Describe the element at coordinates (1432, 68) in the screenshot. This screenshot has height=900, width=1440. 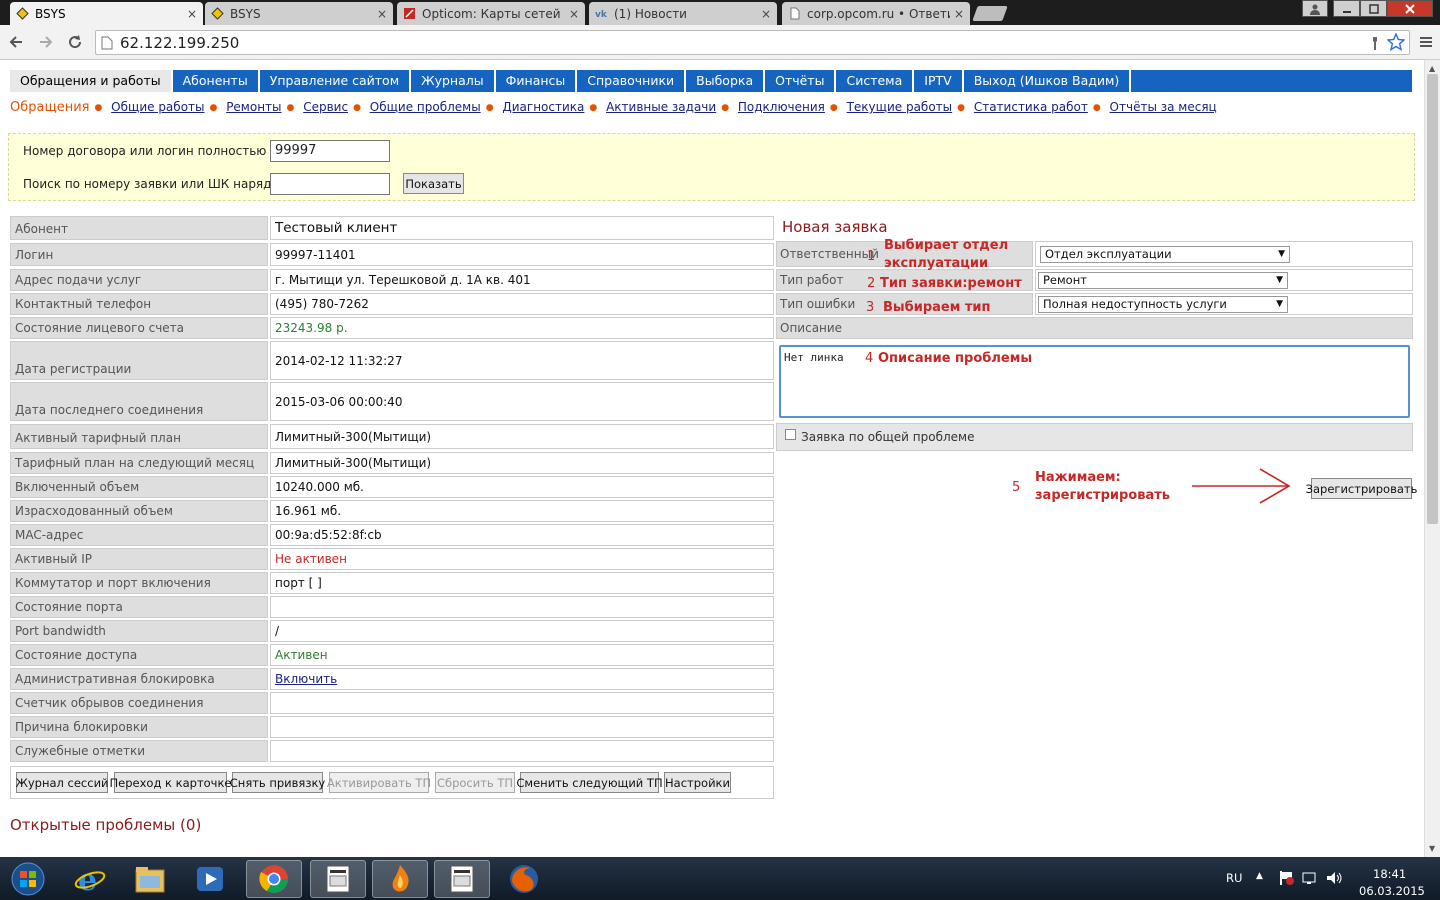
I see `scroll-up-icon: ▲` at that location.